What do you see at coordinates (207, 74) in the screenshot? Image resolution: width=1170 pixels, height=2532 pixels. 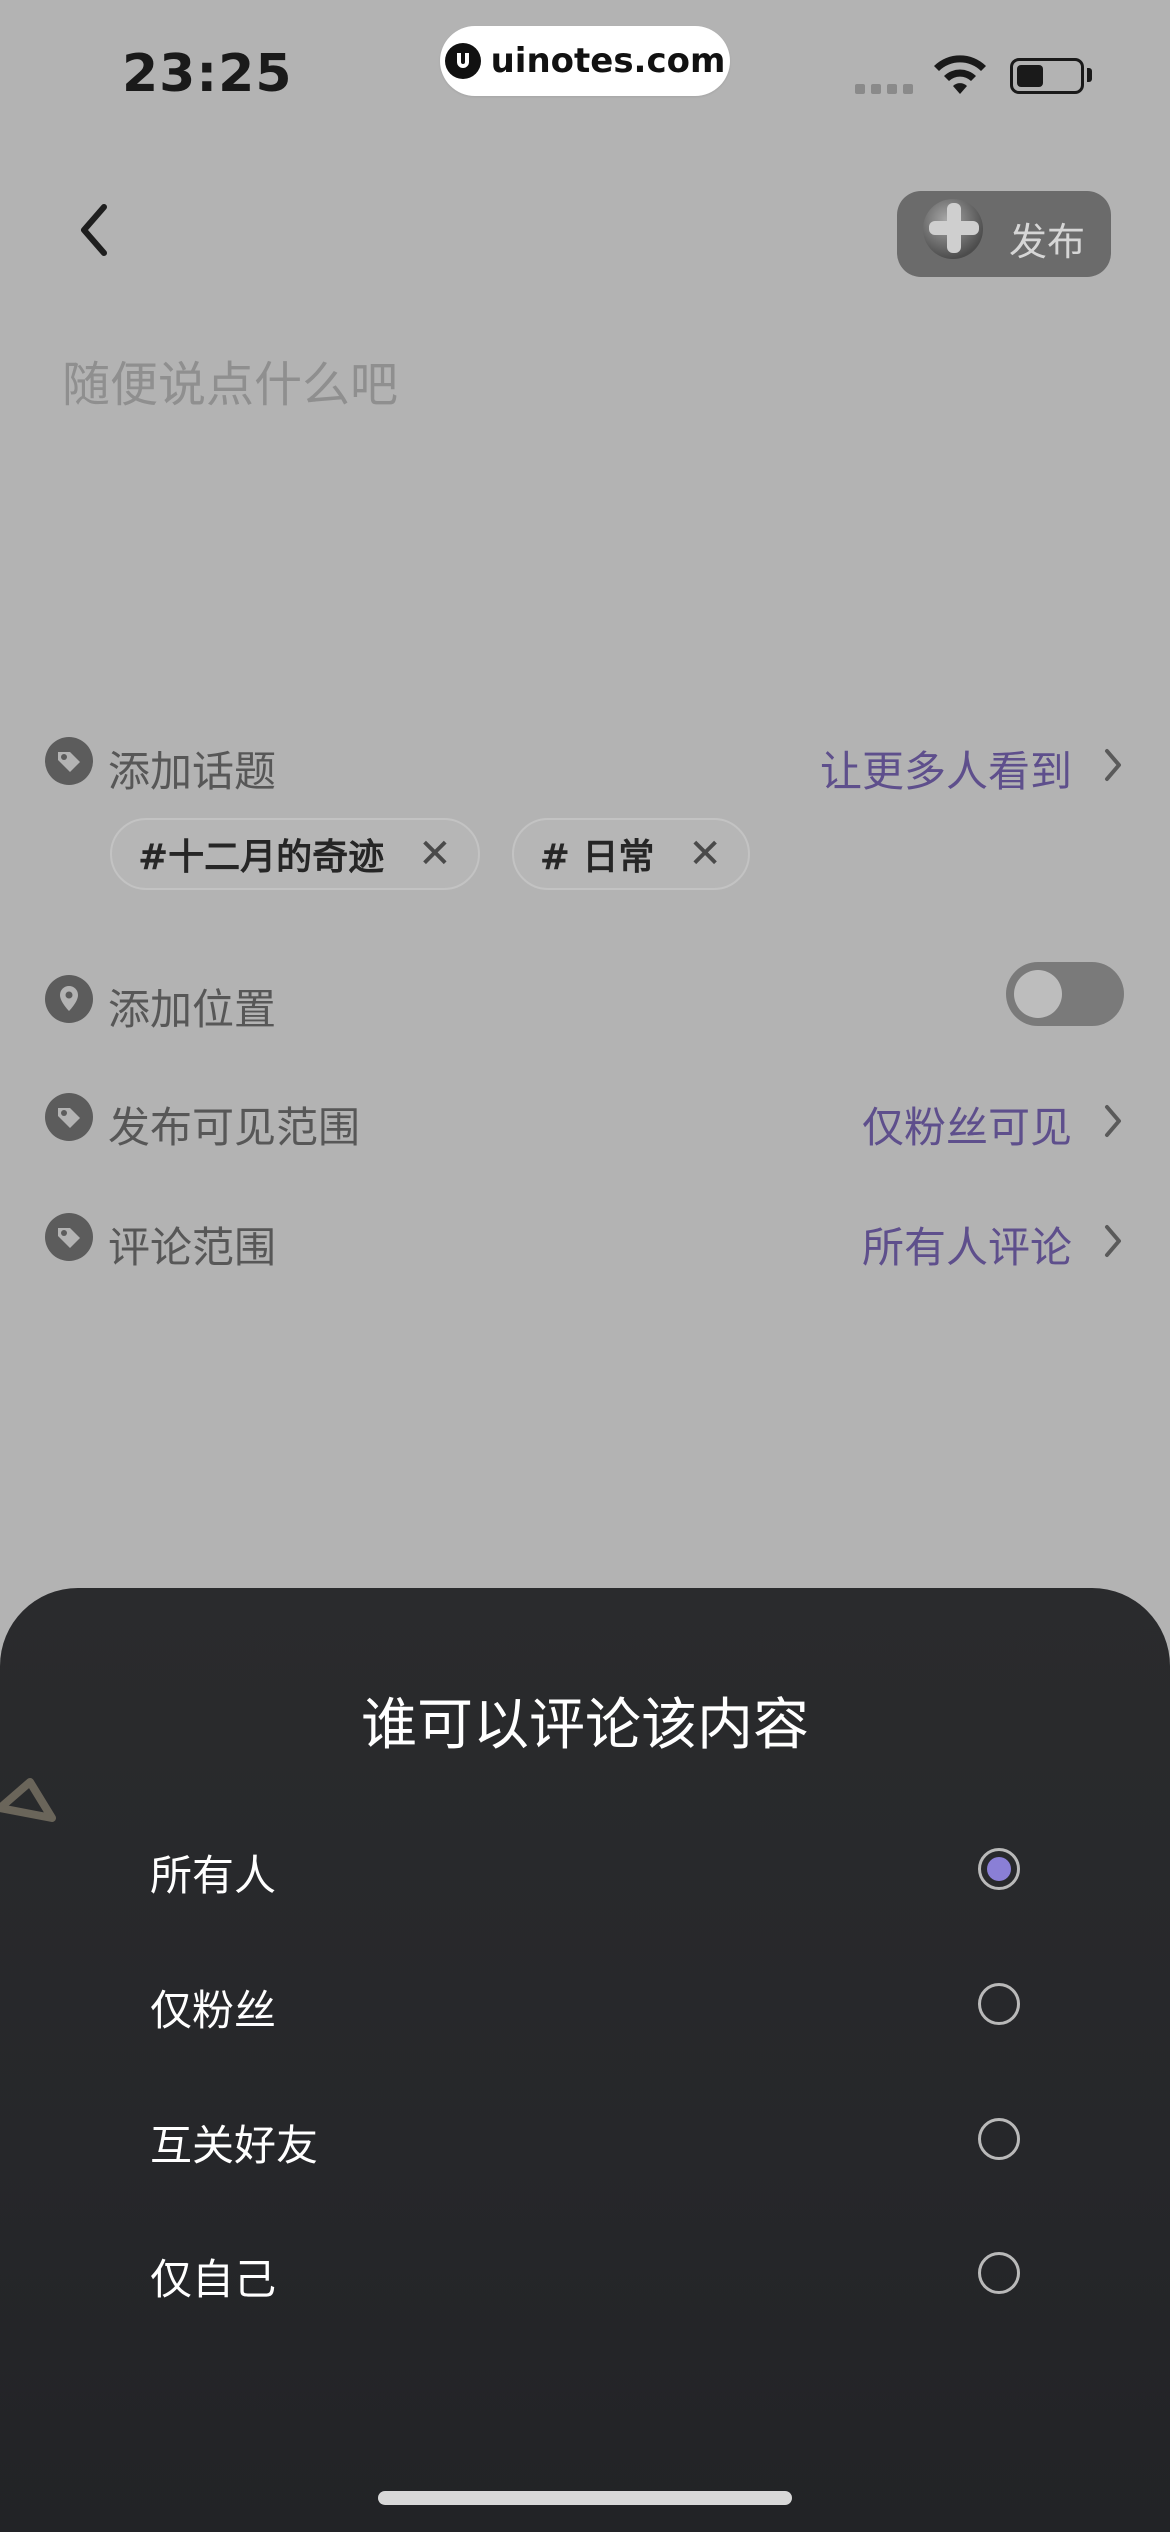 I see `status-time: 23:25` at bounding box center [207, 74].